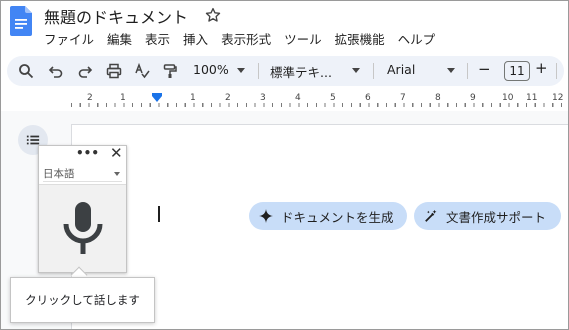 This screenshot has width=569, height=330. I want to click on microphone-icon, so click(82, 227).